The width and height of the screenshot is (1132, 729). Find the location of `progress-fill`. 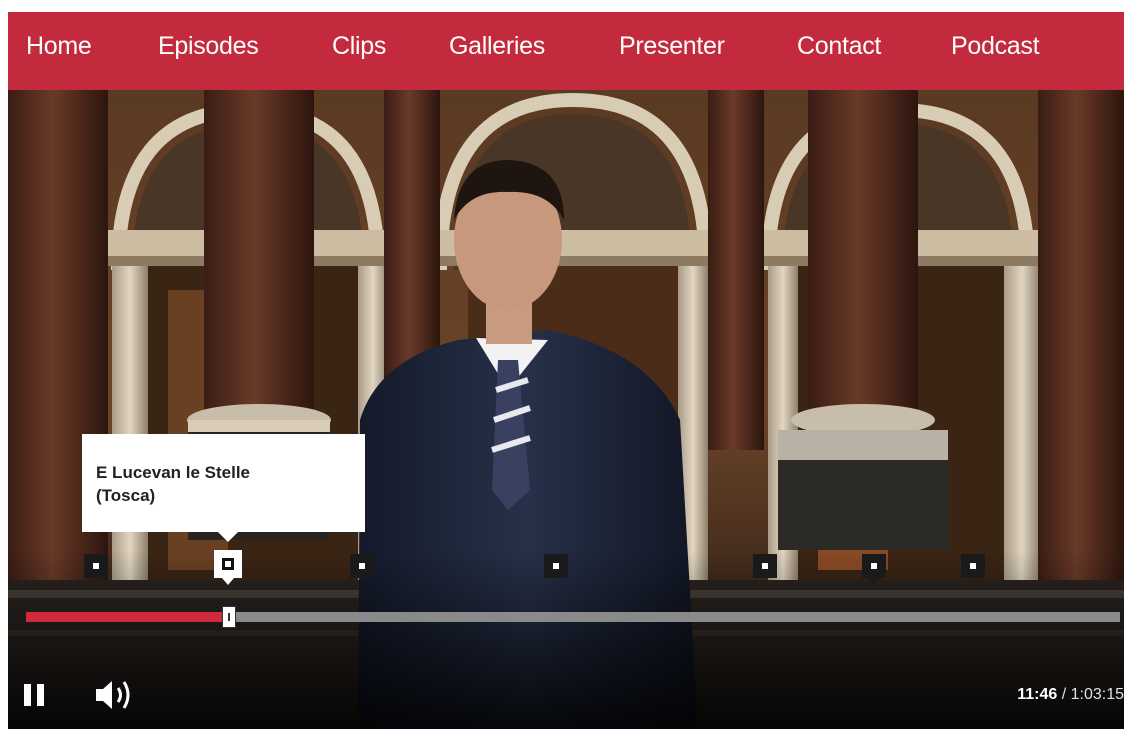

progress-fill is located at coordinates (128, 617).